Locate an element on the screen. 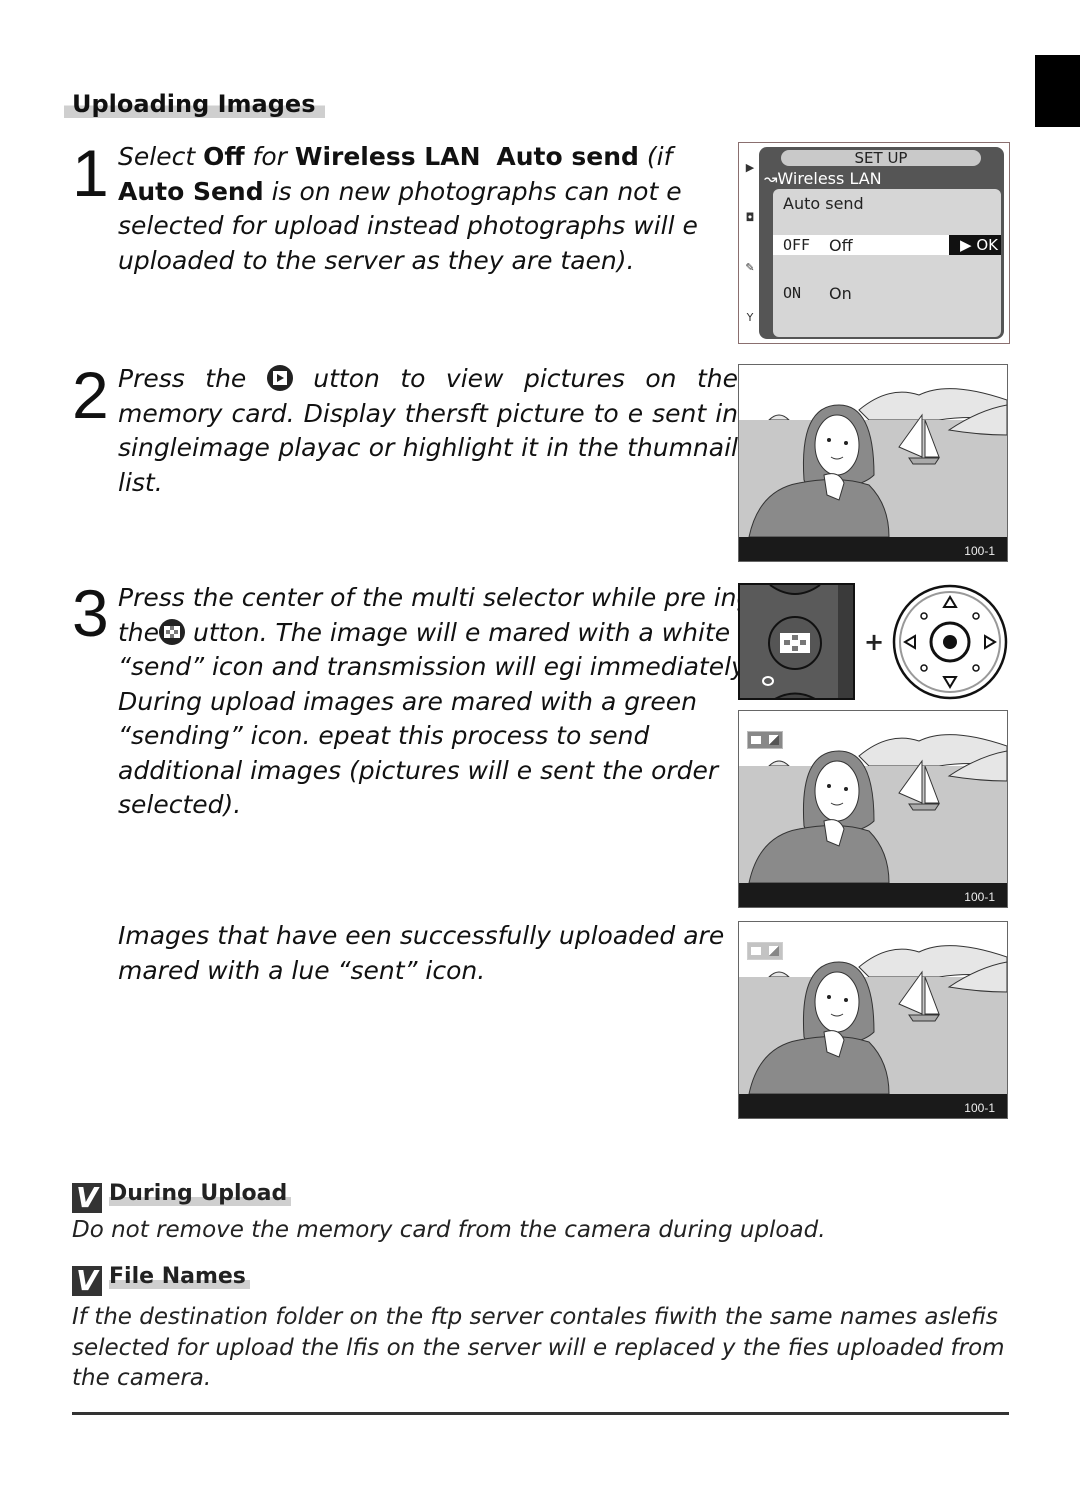  menu-option-on: ON On is located at coordinates (887, 293).